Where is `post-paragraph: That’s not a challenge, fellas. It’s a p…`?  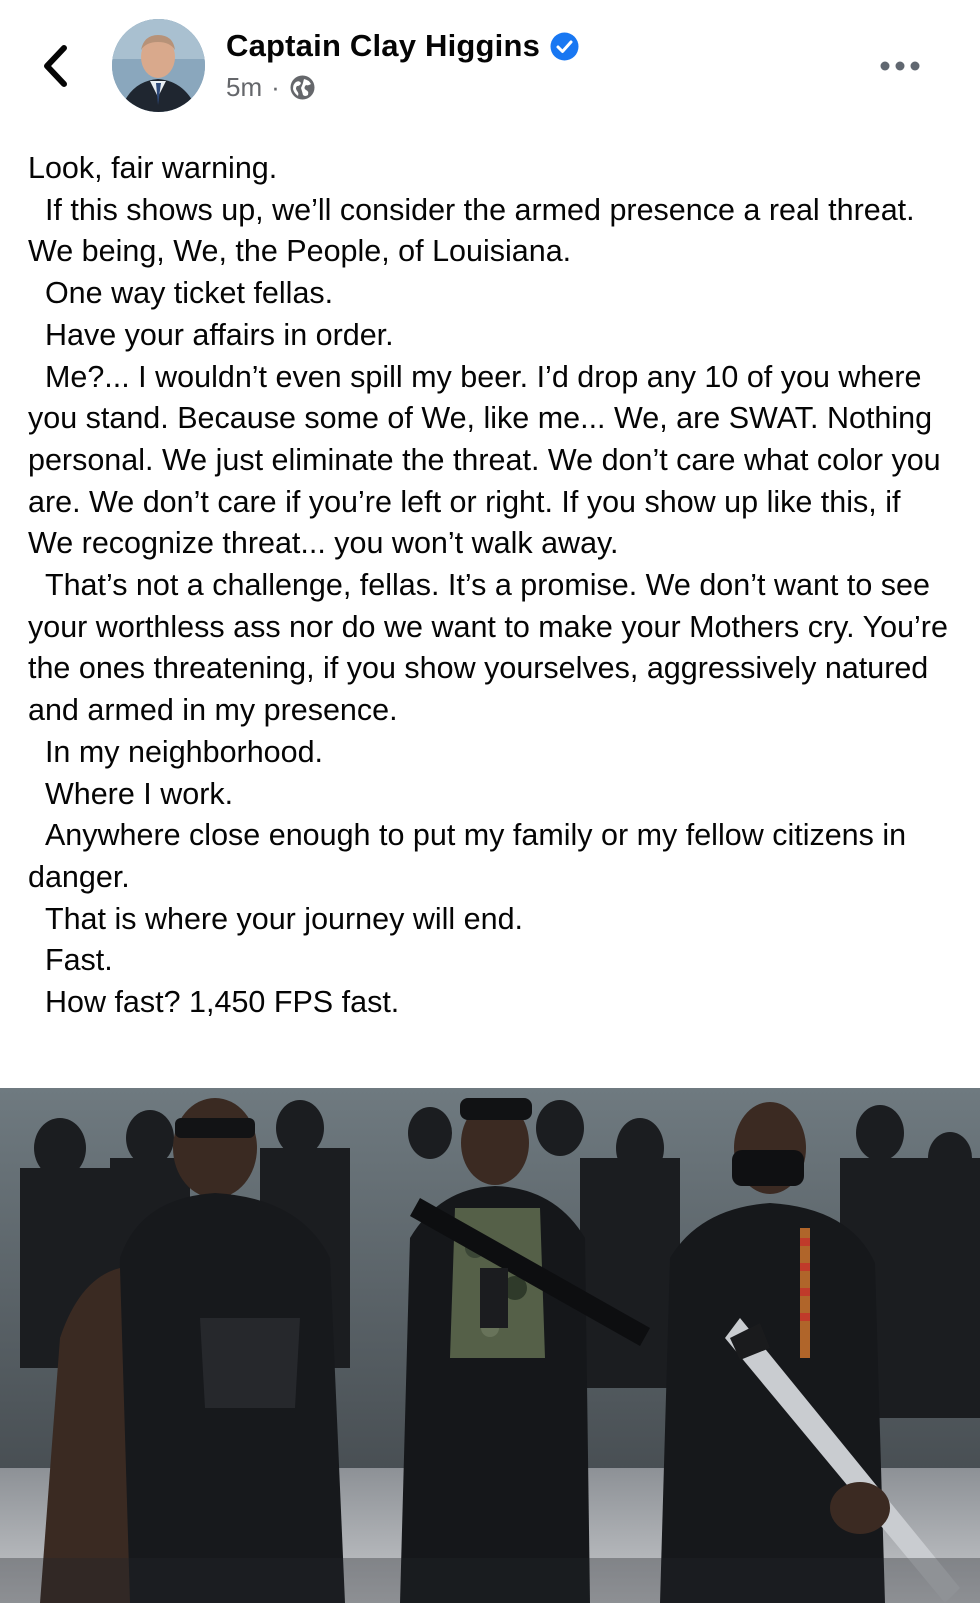
post-paragraph: That’s not a challenge, fellas. It’s a p… is located at coordinates (492, 648).